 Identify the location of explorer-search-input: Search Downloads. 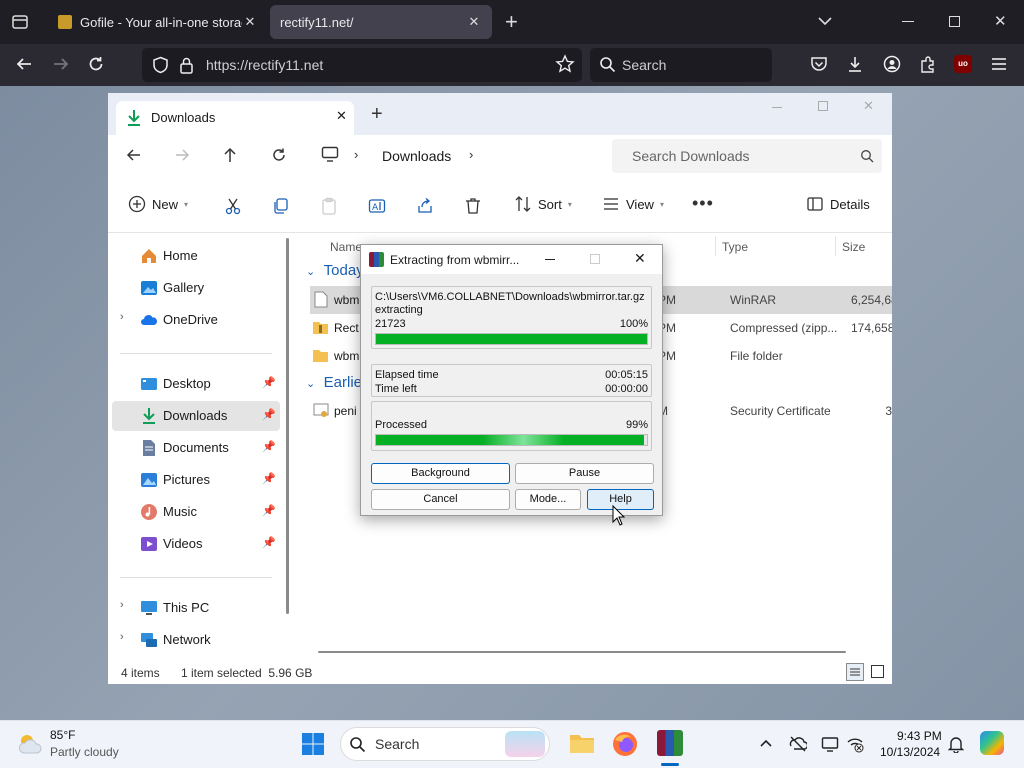
(747, 156).